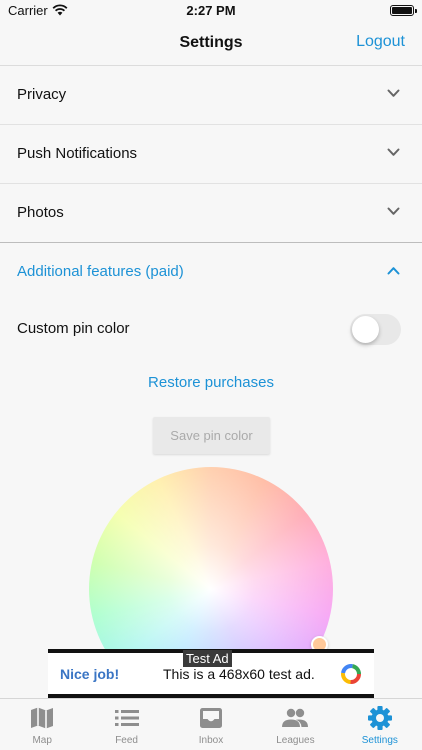 This screenshot has height=750, width=422. Describe the element at coordinates (40, 212) in the screenshot. I see `section-label-photos: Photos` at that location.